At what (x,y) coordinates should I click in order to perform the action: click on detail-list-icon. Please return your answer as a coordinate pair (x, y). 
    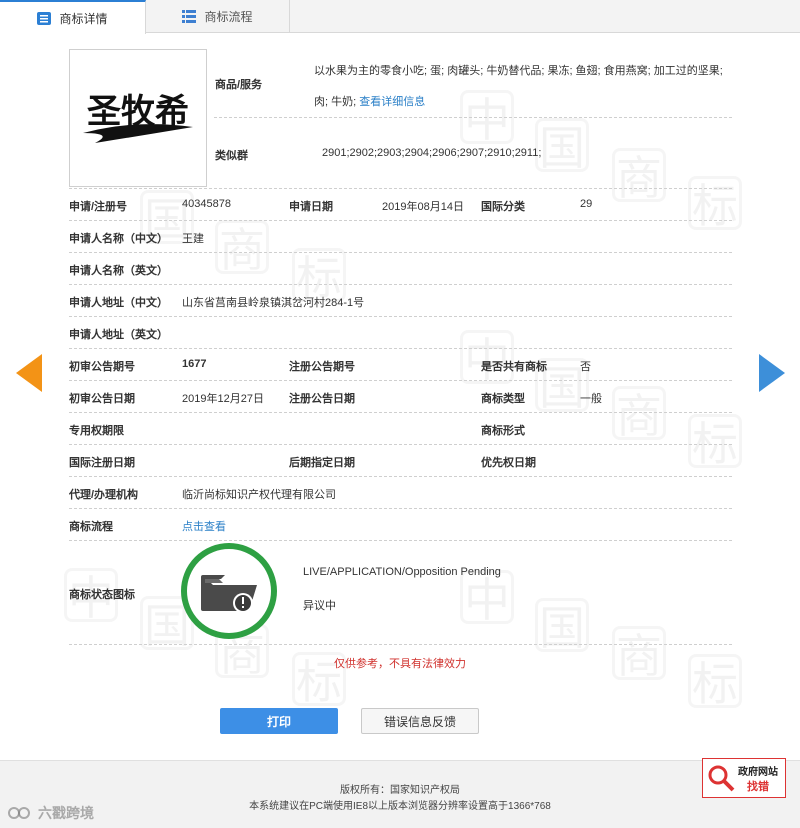
    Looking at the image, I should click on (44, 18).